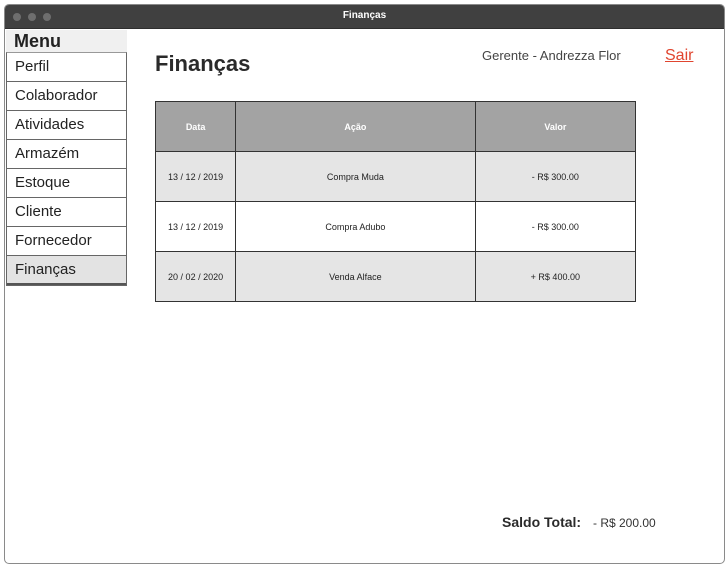 Image resolution: width=728 pixels, height=568 pixels. Describe the element at coordinates (355, 126) in the screenshot. I see `column-header-action: Ação` at that location.